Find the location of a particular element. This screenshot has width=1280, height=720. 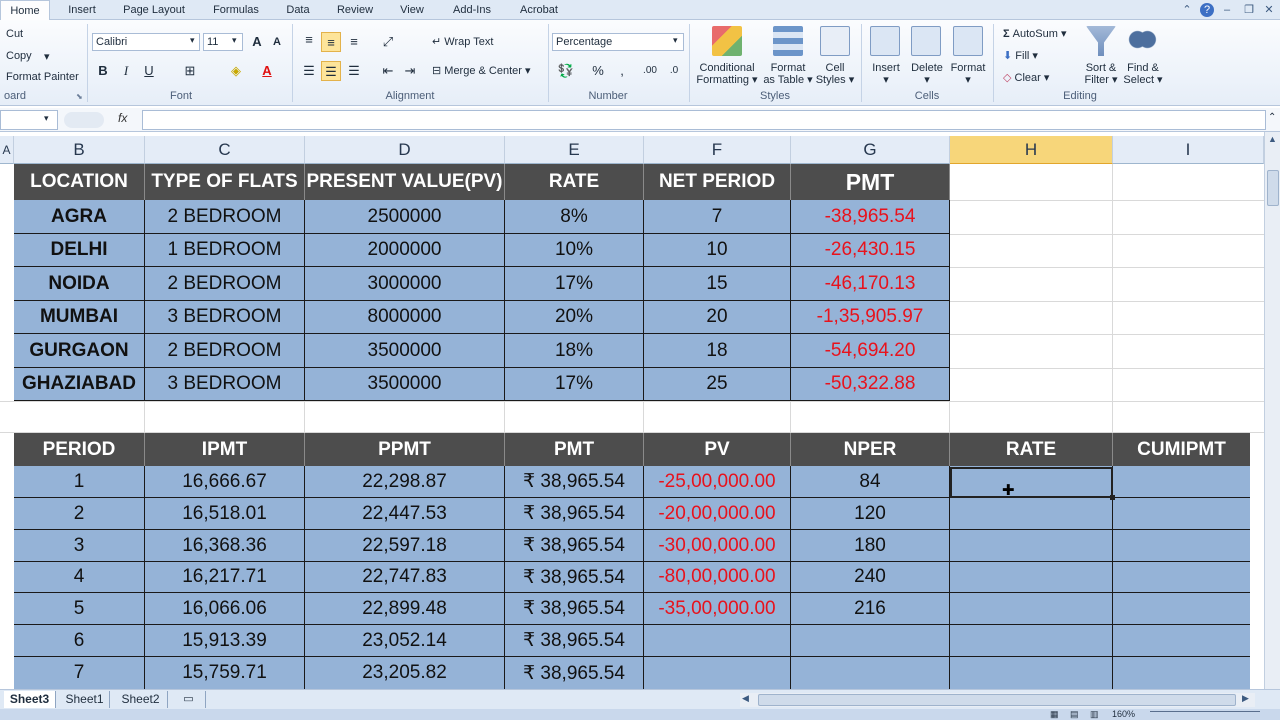

sort-filter-button: Sort & Filter ▾ is located at coordinates (1101, 74).